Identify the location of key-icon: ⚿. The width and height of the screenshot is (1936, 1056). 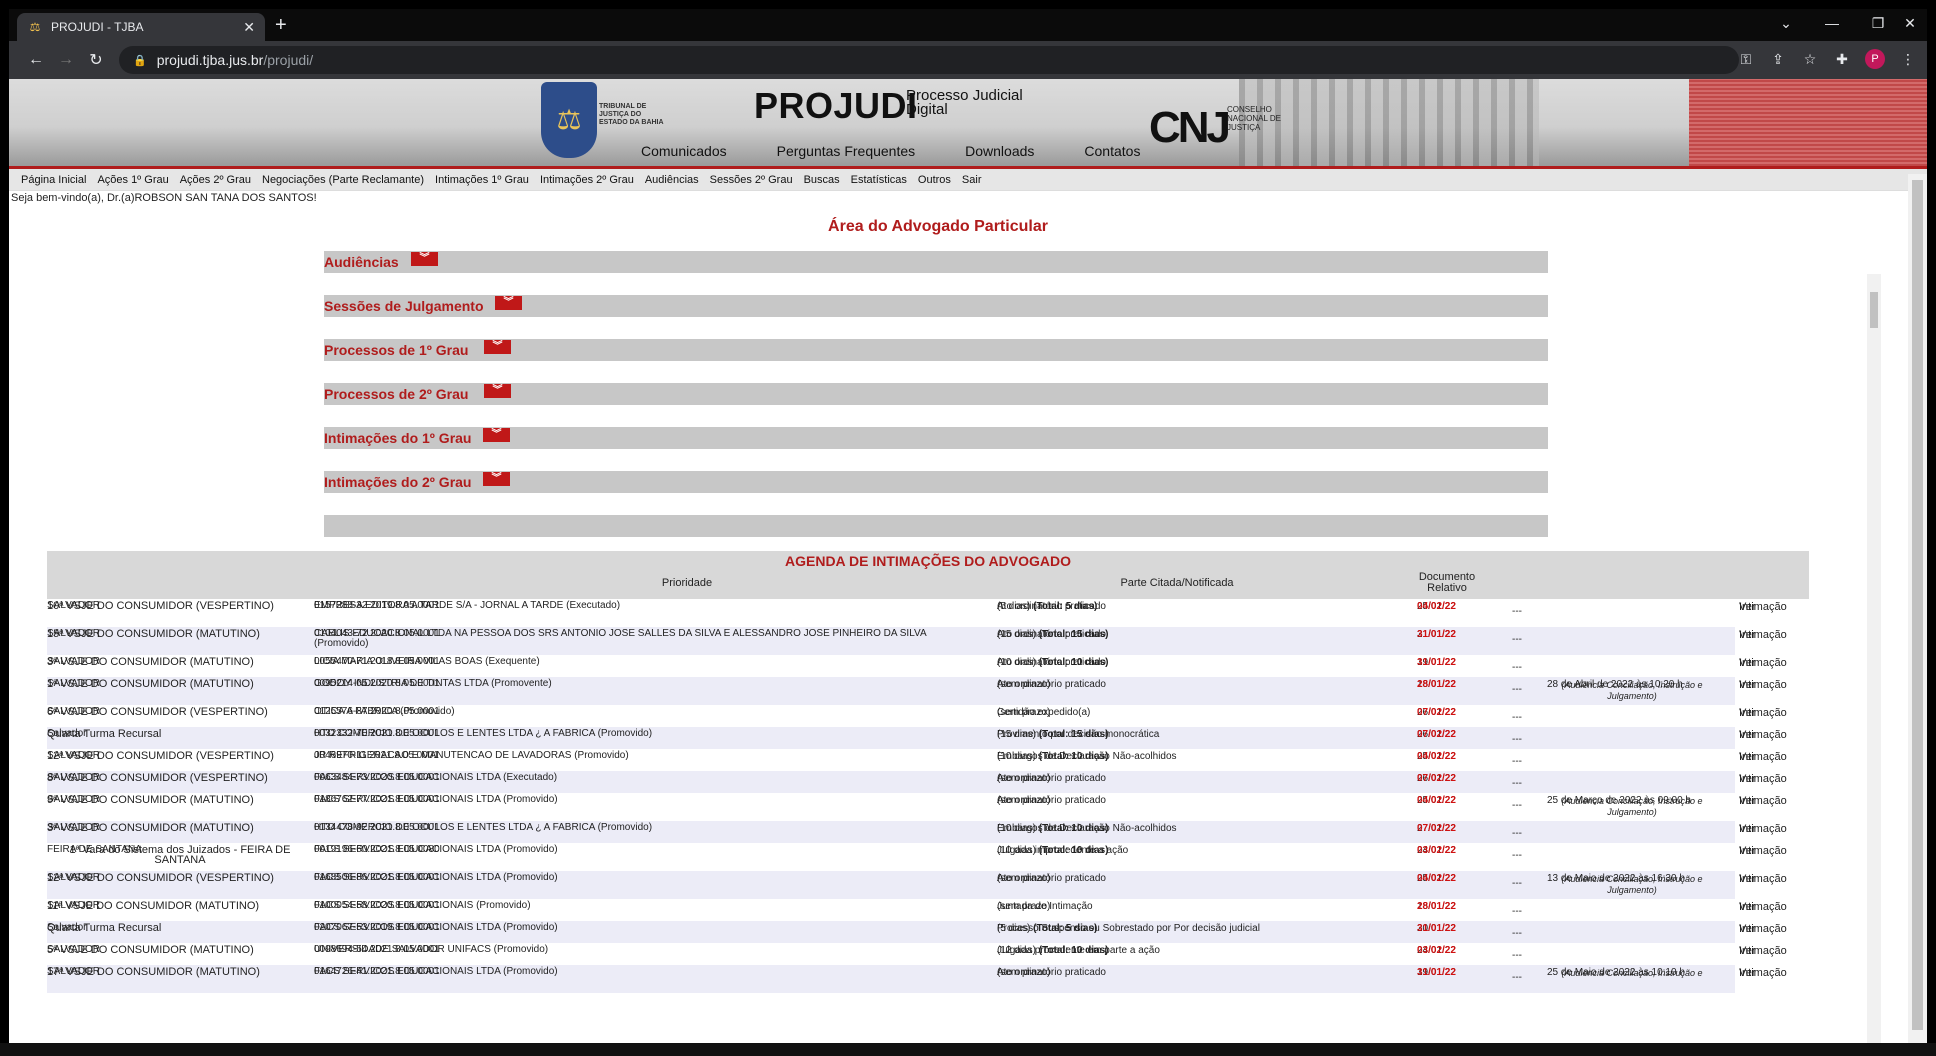
(1746, 59).